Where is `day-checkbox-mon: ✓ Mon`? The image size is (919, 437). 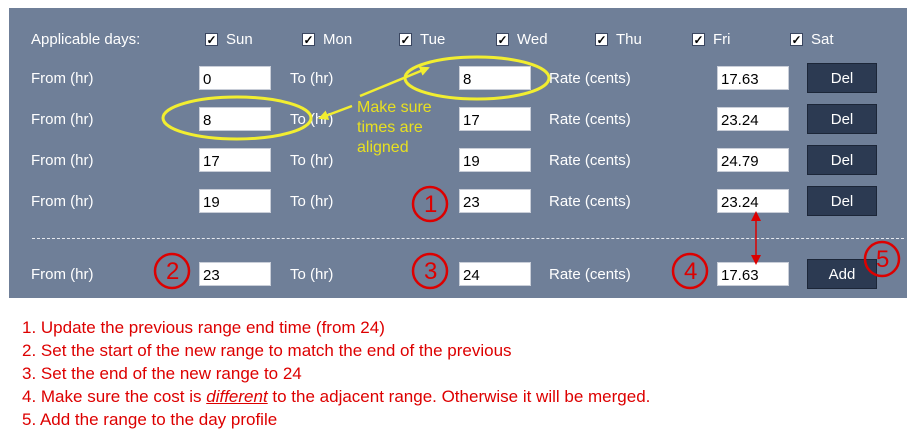
day-checkbox-mon: ✓ Mon is located at coordinates (327, 39).